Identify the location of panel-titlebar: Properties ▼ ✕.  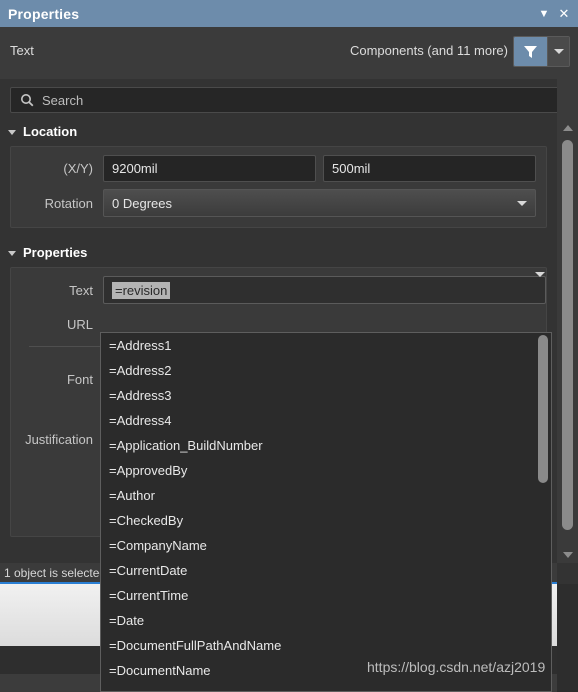
(289, 13).